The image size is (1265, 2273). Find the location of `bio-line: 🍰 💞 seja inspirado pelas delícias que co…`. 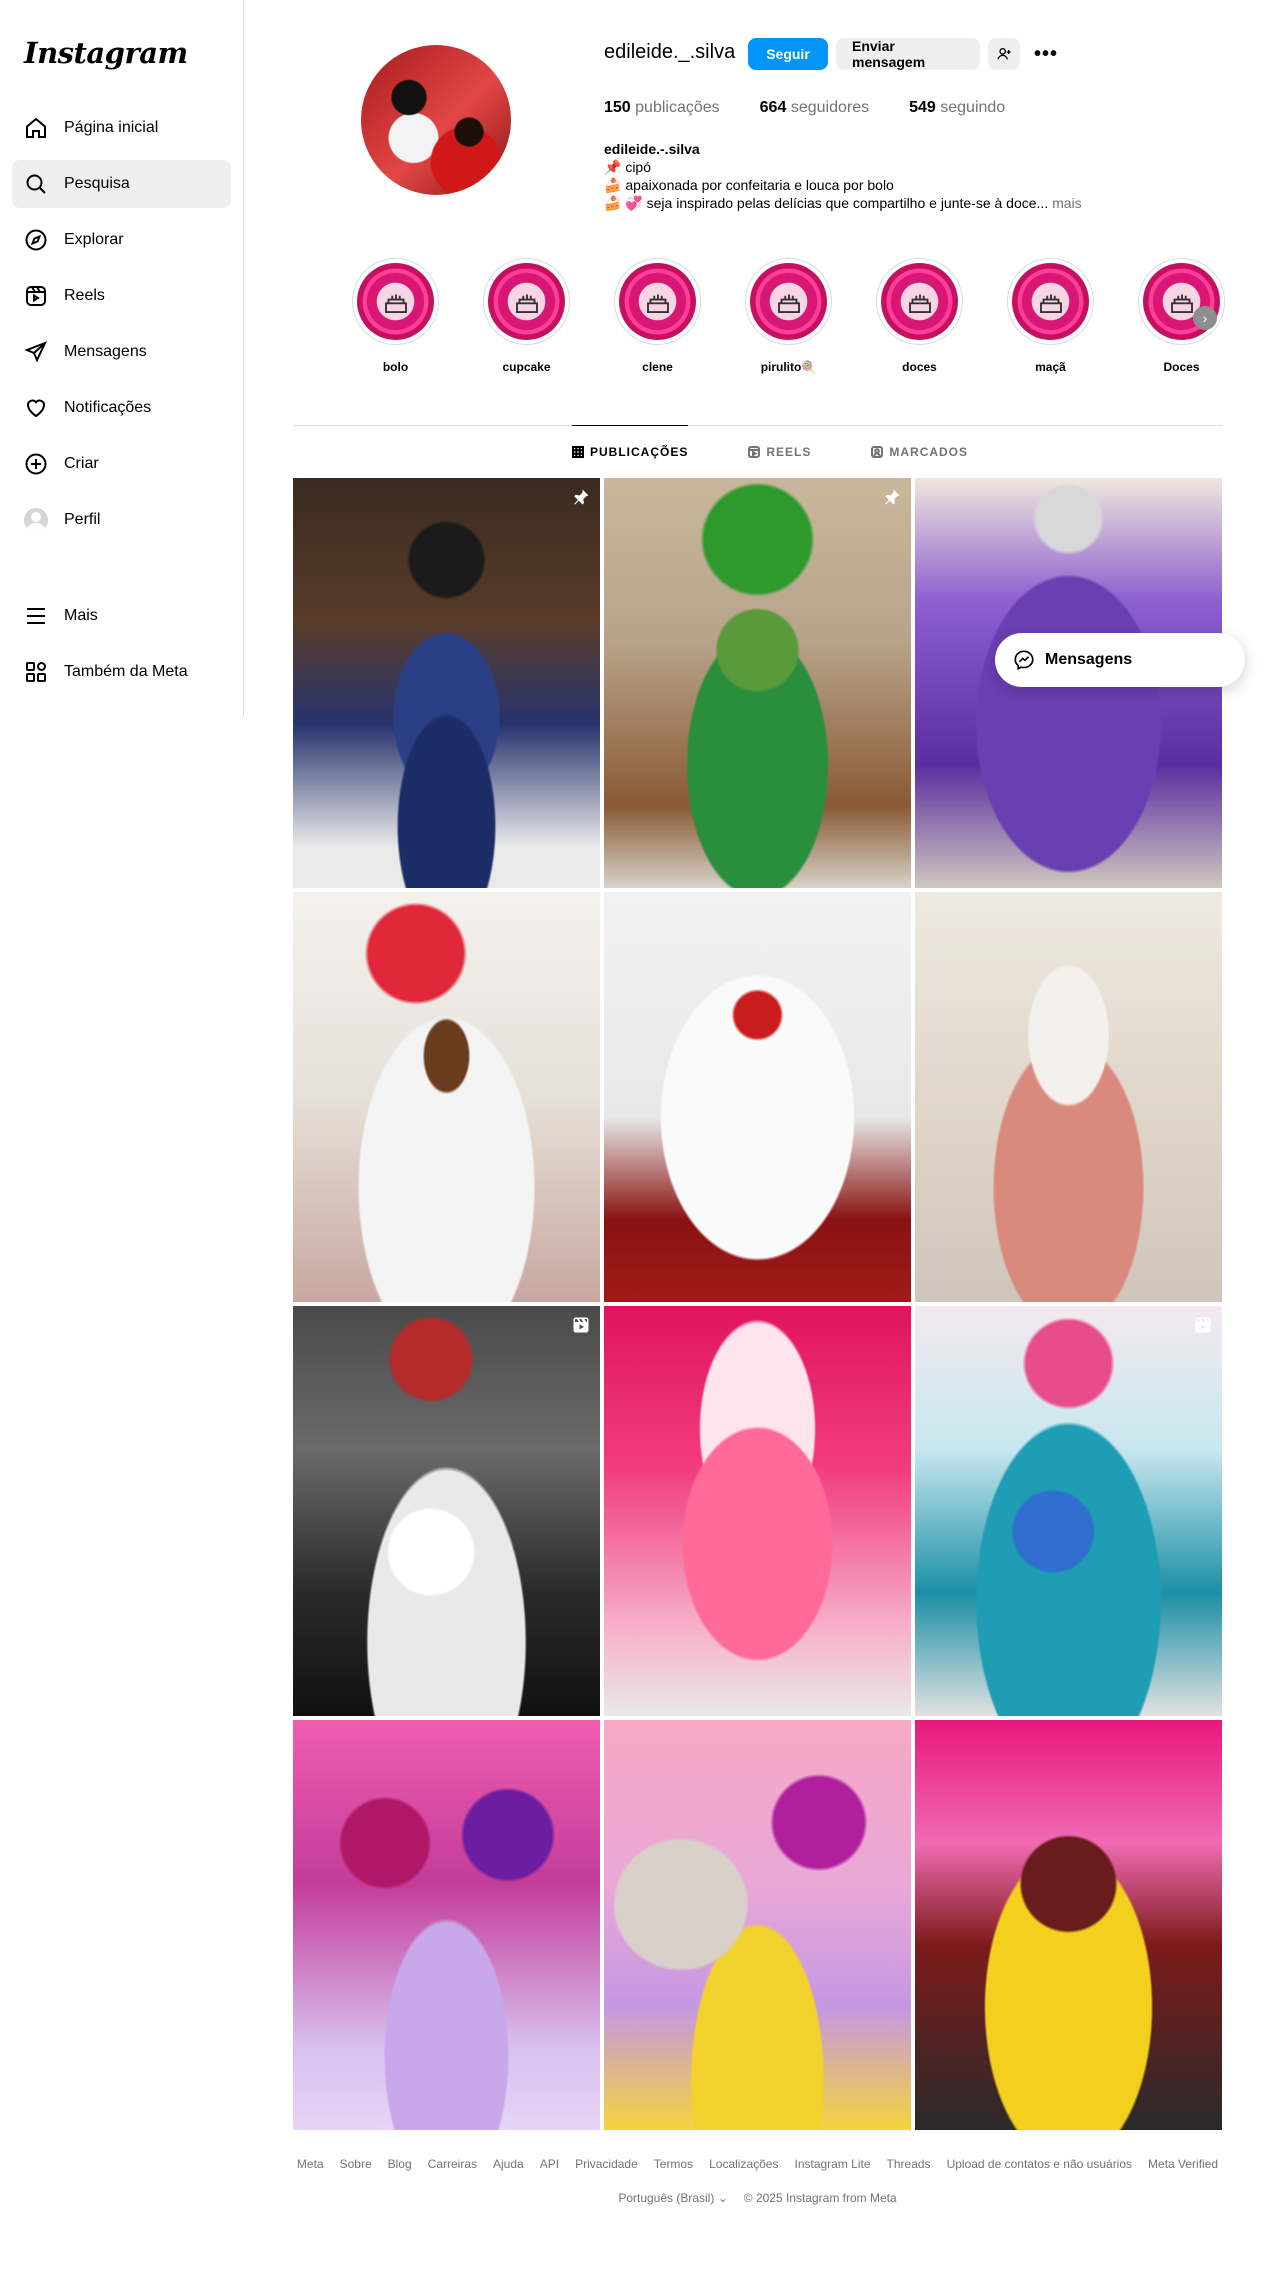

bio-line: 🍰 💞 seja inspirado pelas delícias que co… is located at coordinates (843, 203).